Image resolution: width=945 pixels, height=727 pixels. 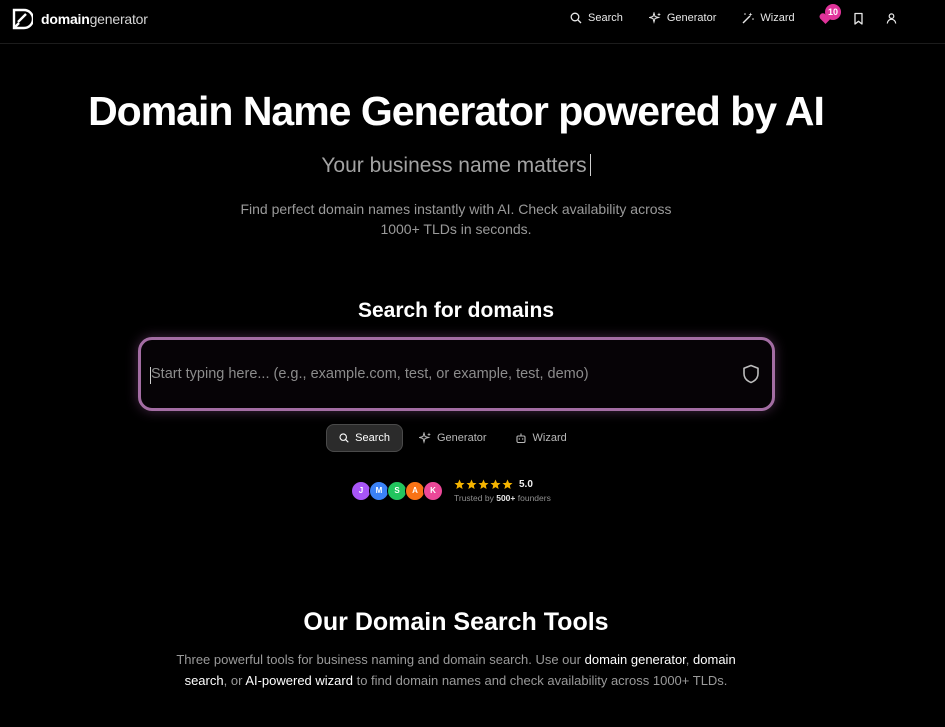 What do you see at coordinates (361, 490) in the screenshot?
I see `avatar: J` at bounding box center [361, 490].